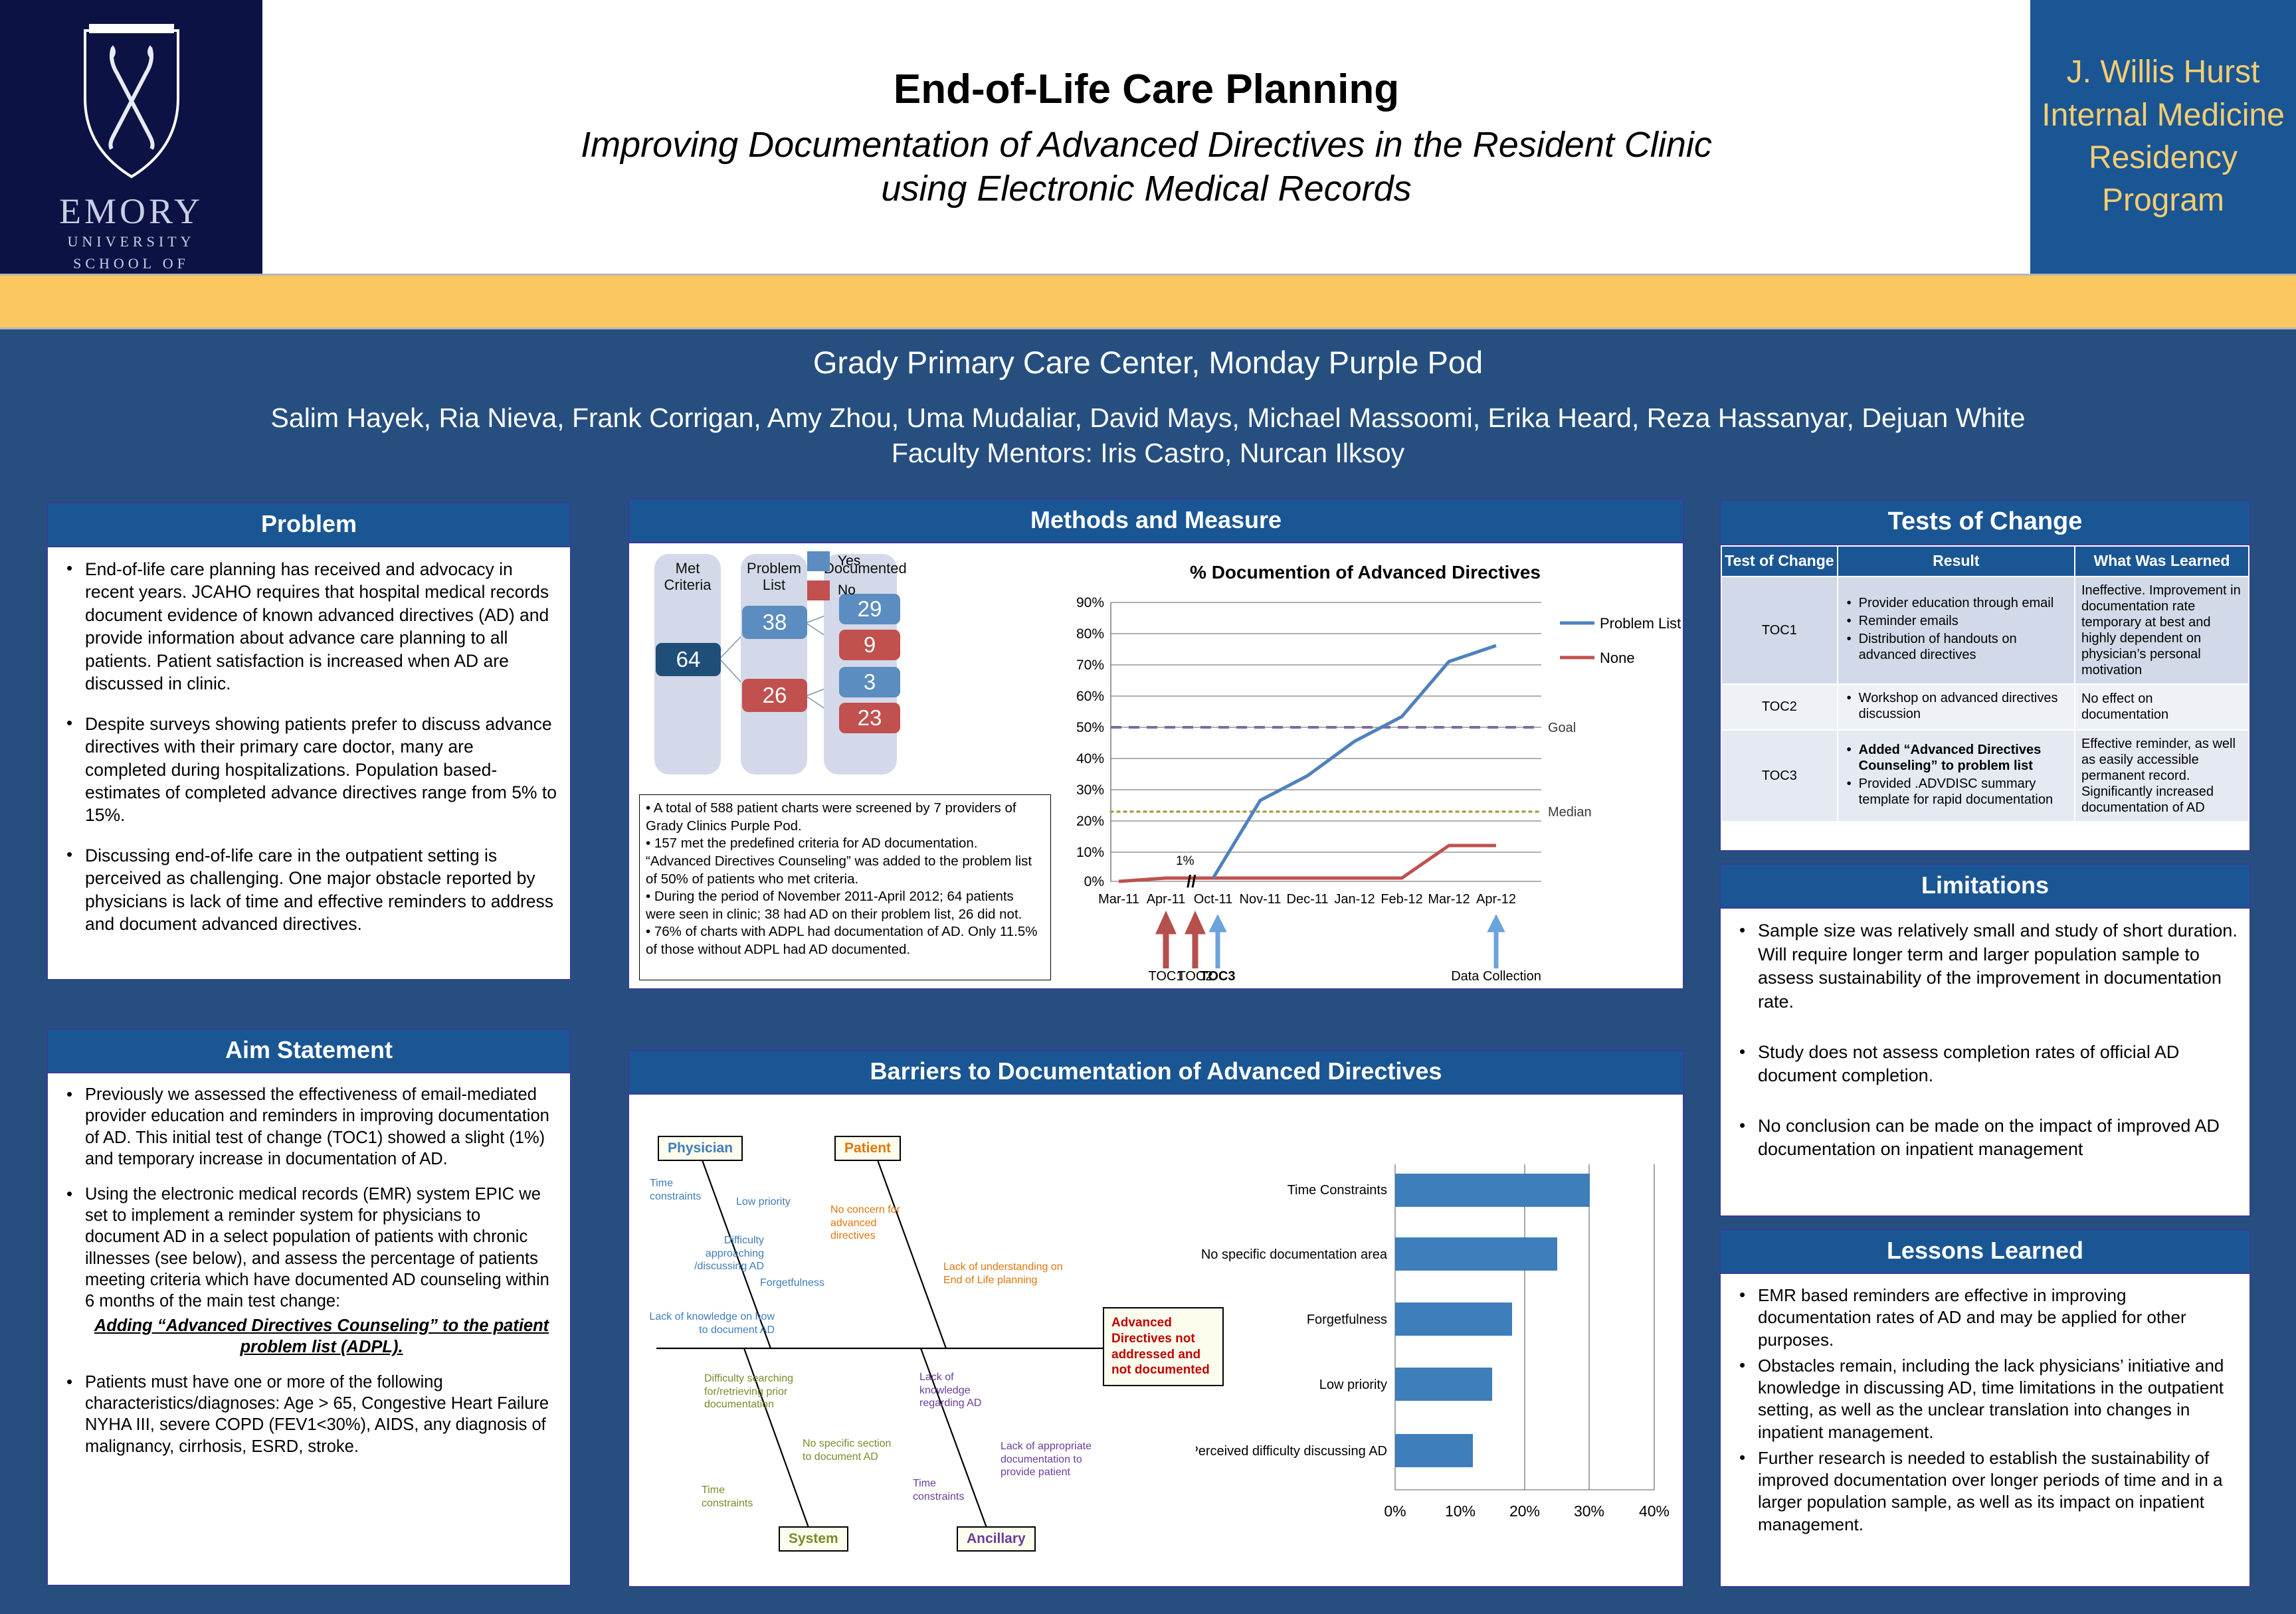 Image resolution: width=2296 pixels, height=1614 pixels. What do you see at coordinates (1779, 707) in the screenshot?
I see `cell-toc-name: TOC2` at bounding box center [1779, 707].